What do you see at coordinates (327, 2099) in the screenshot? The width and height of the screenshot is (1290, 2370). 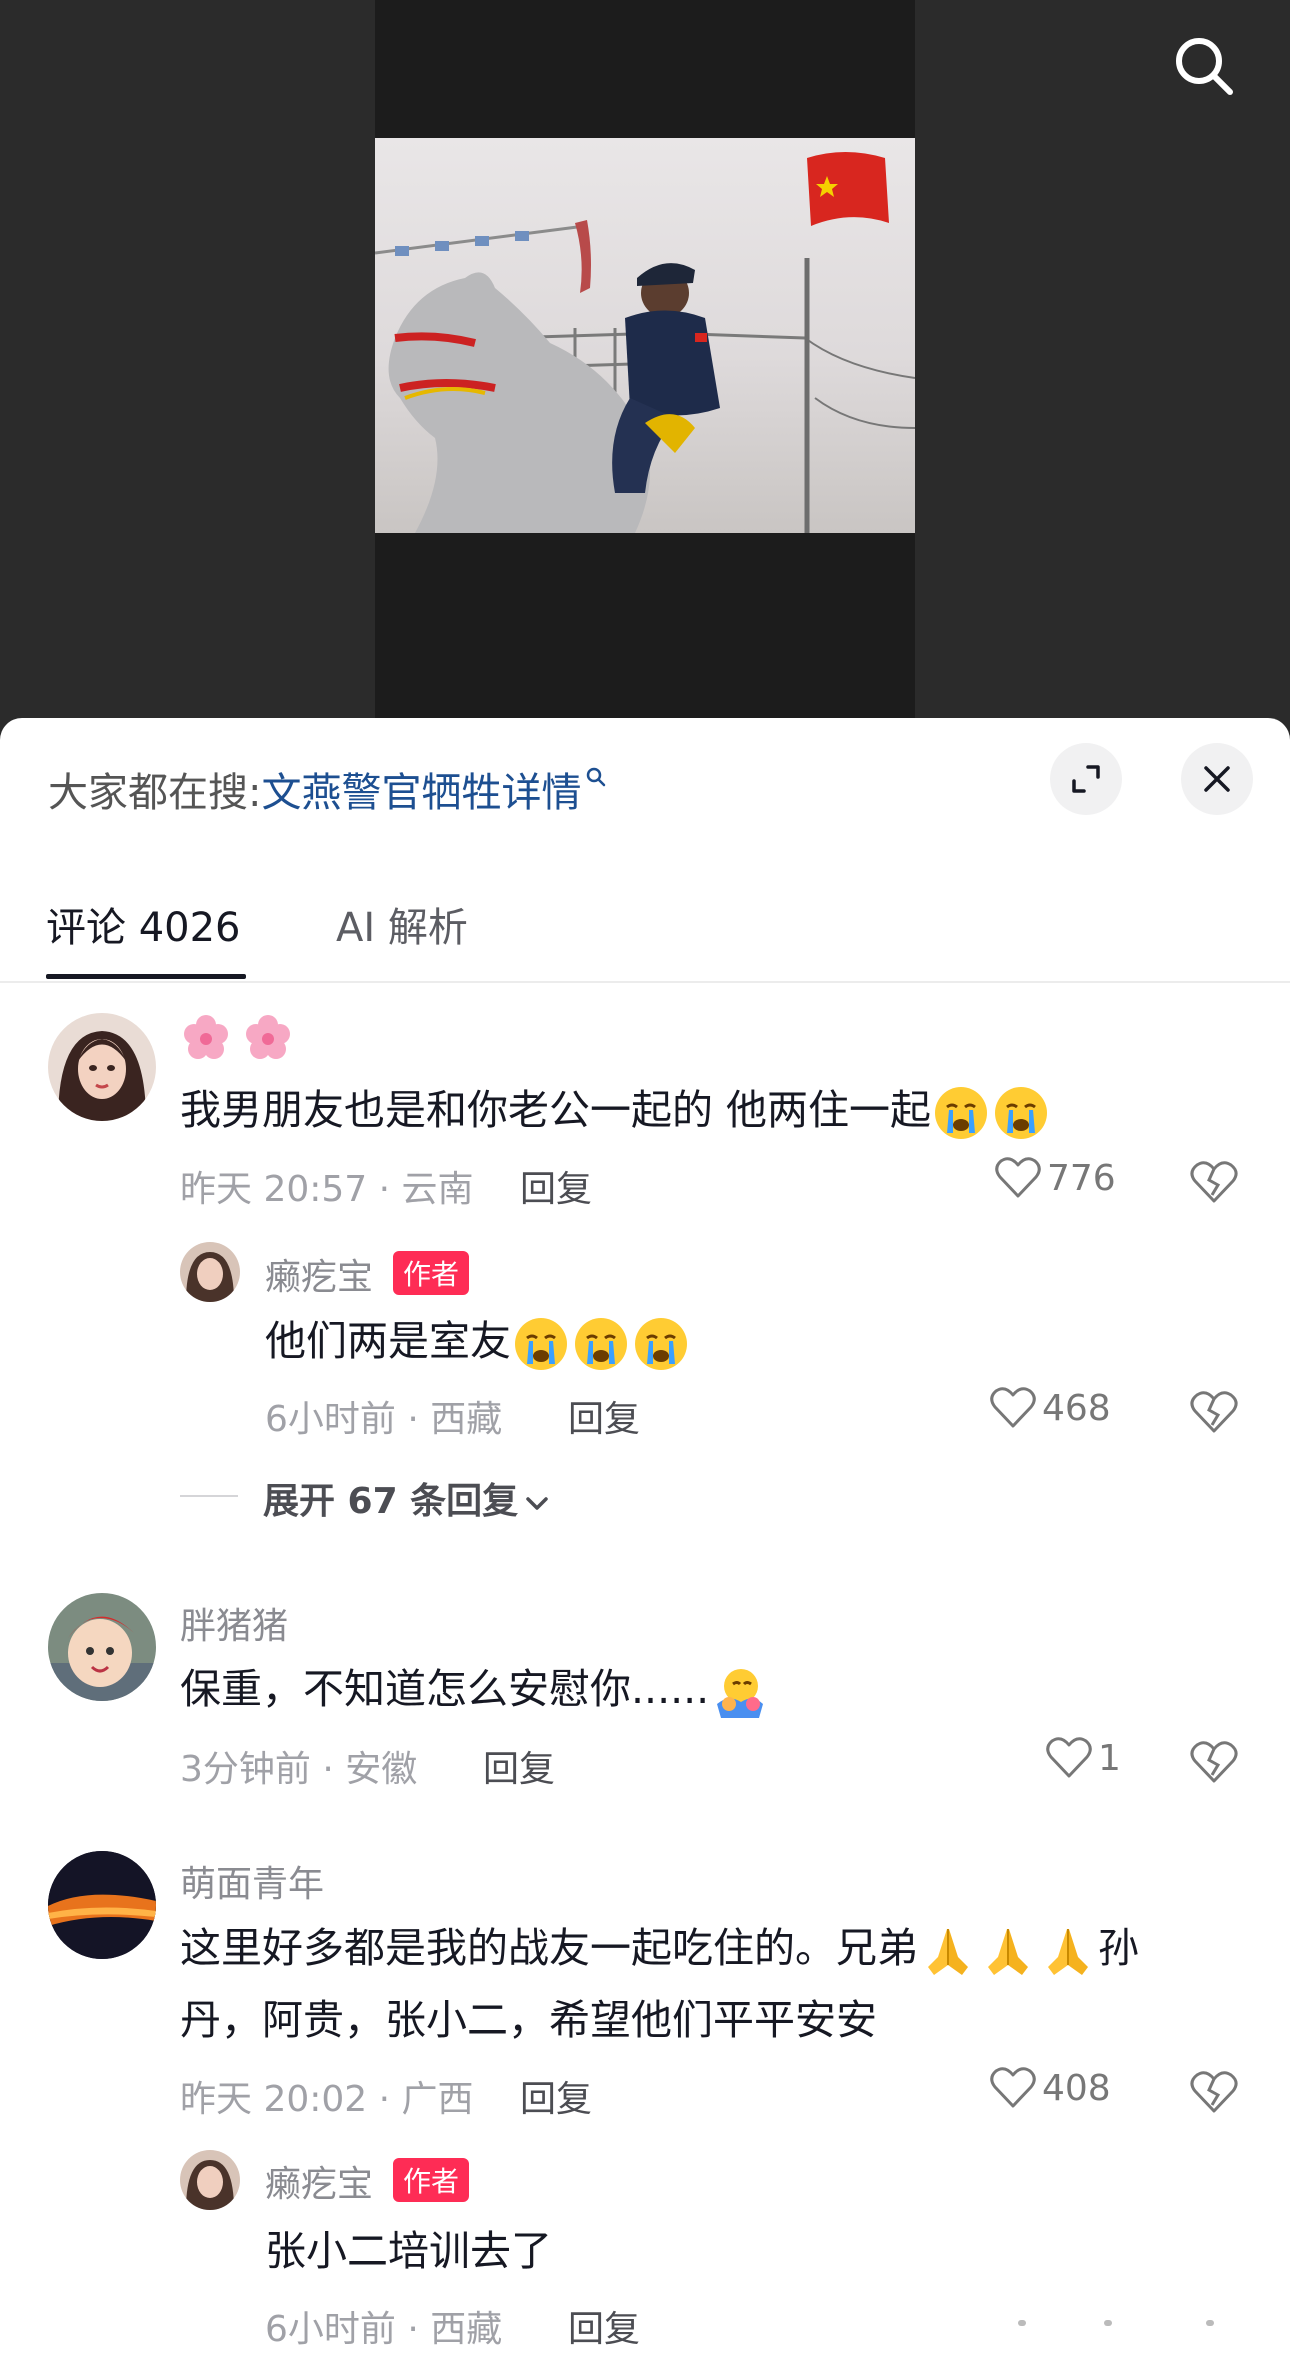 I see `comment-meta: 昨天 20:02 · 广西` at bounding box center [327, 2099].